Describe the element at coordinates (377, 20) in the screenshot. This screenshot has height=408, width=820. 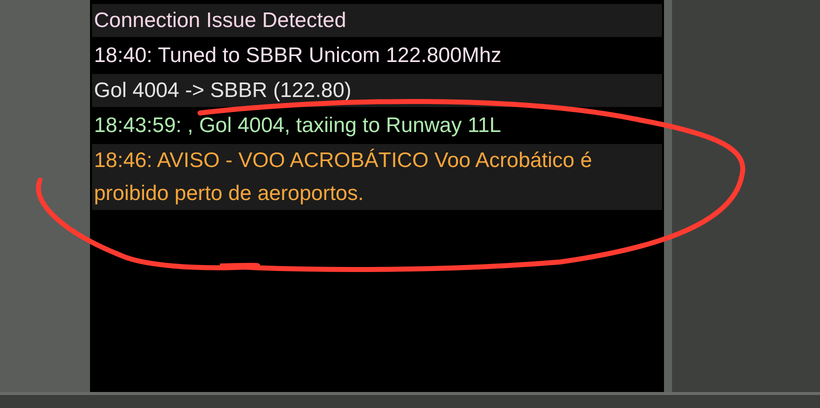
I see `chat-message: Connection Issue Detected` at that location.